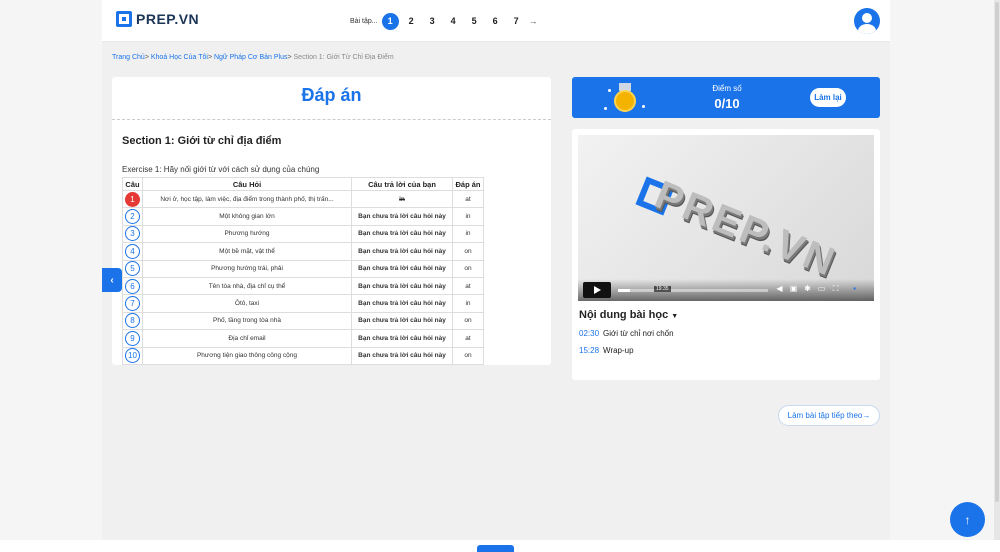  I want to click on video-player: PREP.VN 19:35 ◀ ▣ ✱ ▭ ⛶ ▪, so click(726, 218).